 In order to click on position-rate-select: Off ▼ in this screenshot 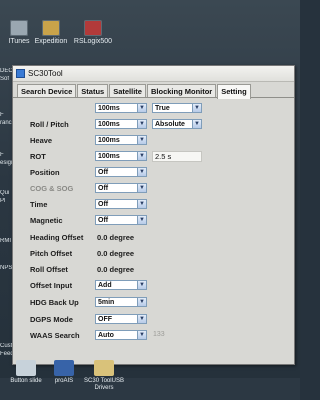, I will do `click(121, 172)`.